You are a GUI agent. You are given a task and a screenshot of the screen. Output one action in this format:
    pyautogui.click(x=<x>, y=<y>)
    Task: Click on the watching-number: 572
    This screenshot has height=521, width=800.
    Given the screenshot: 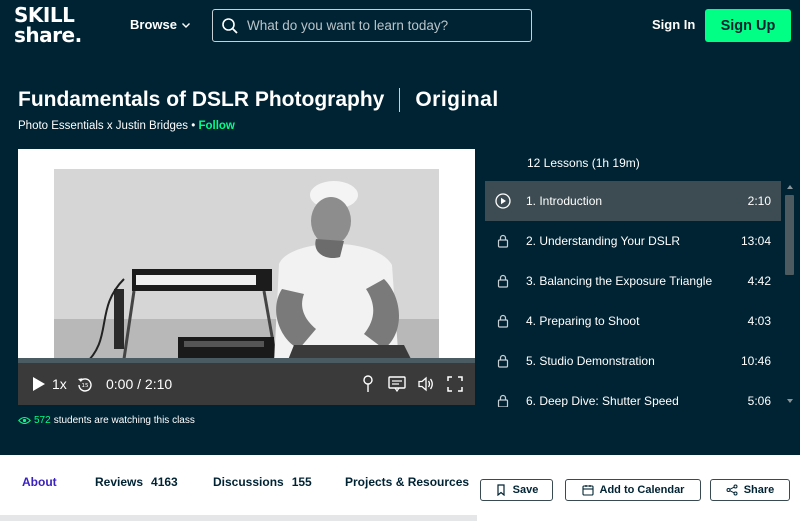 What is the action you would take?
    pyautogui.click(x=42, y=420)
    